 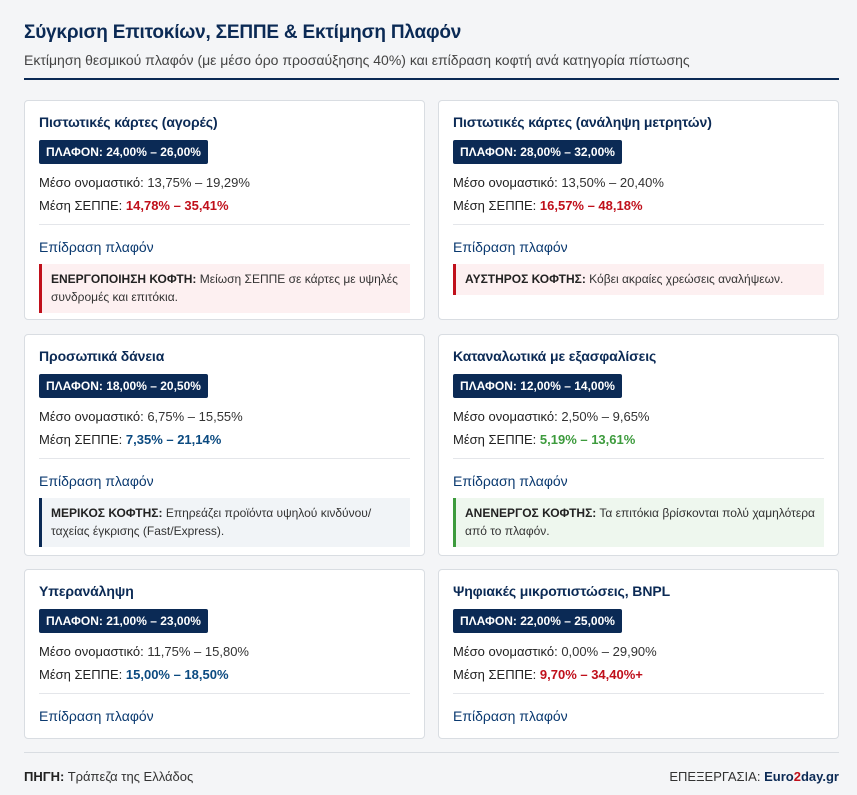 What do you see at coordinates (431, 79) in the screenshot?
I see `header-divider` at bounding box center [431, 79].